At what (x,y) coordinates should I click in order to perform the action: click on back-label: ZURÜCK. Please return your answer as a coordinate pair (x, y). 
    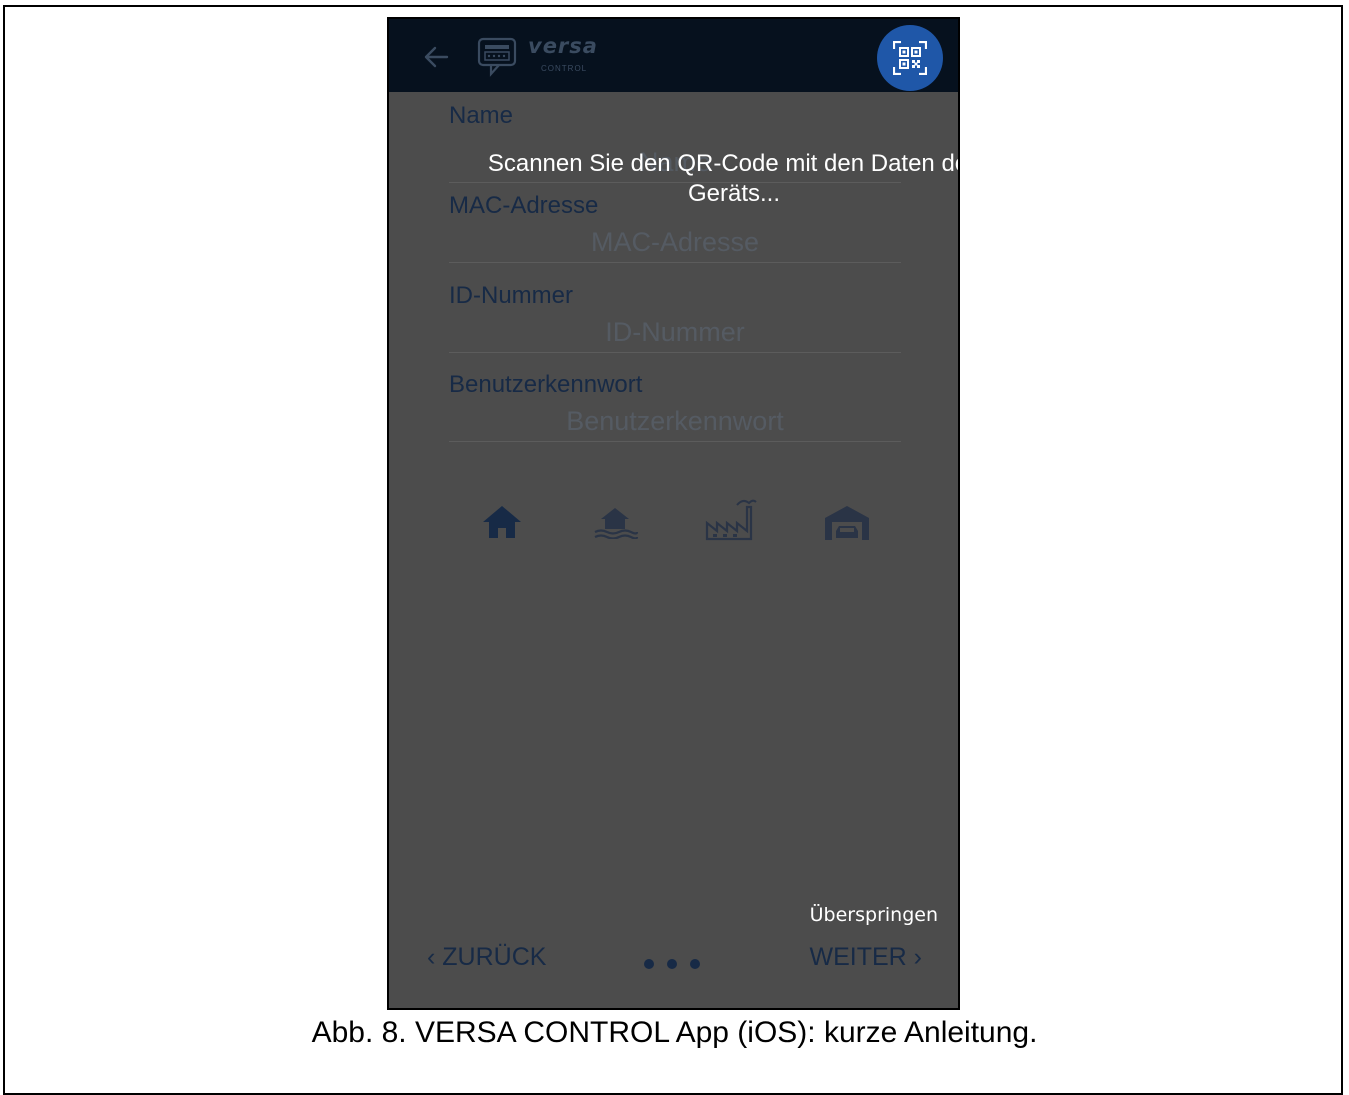
    Looking at the image, I should click on (494, 957).